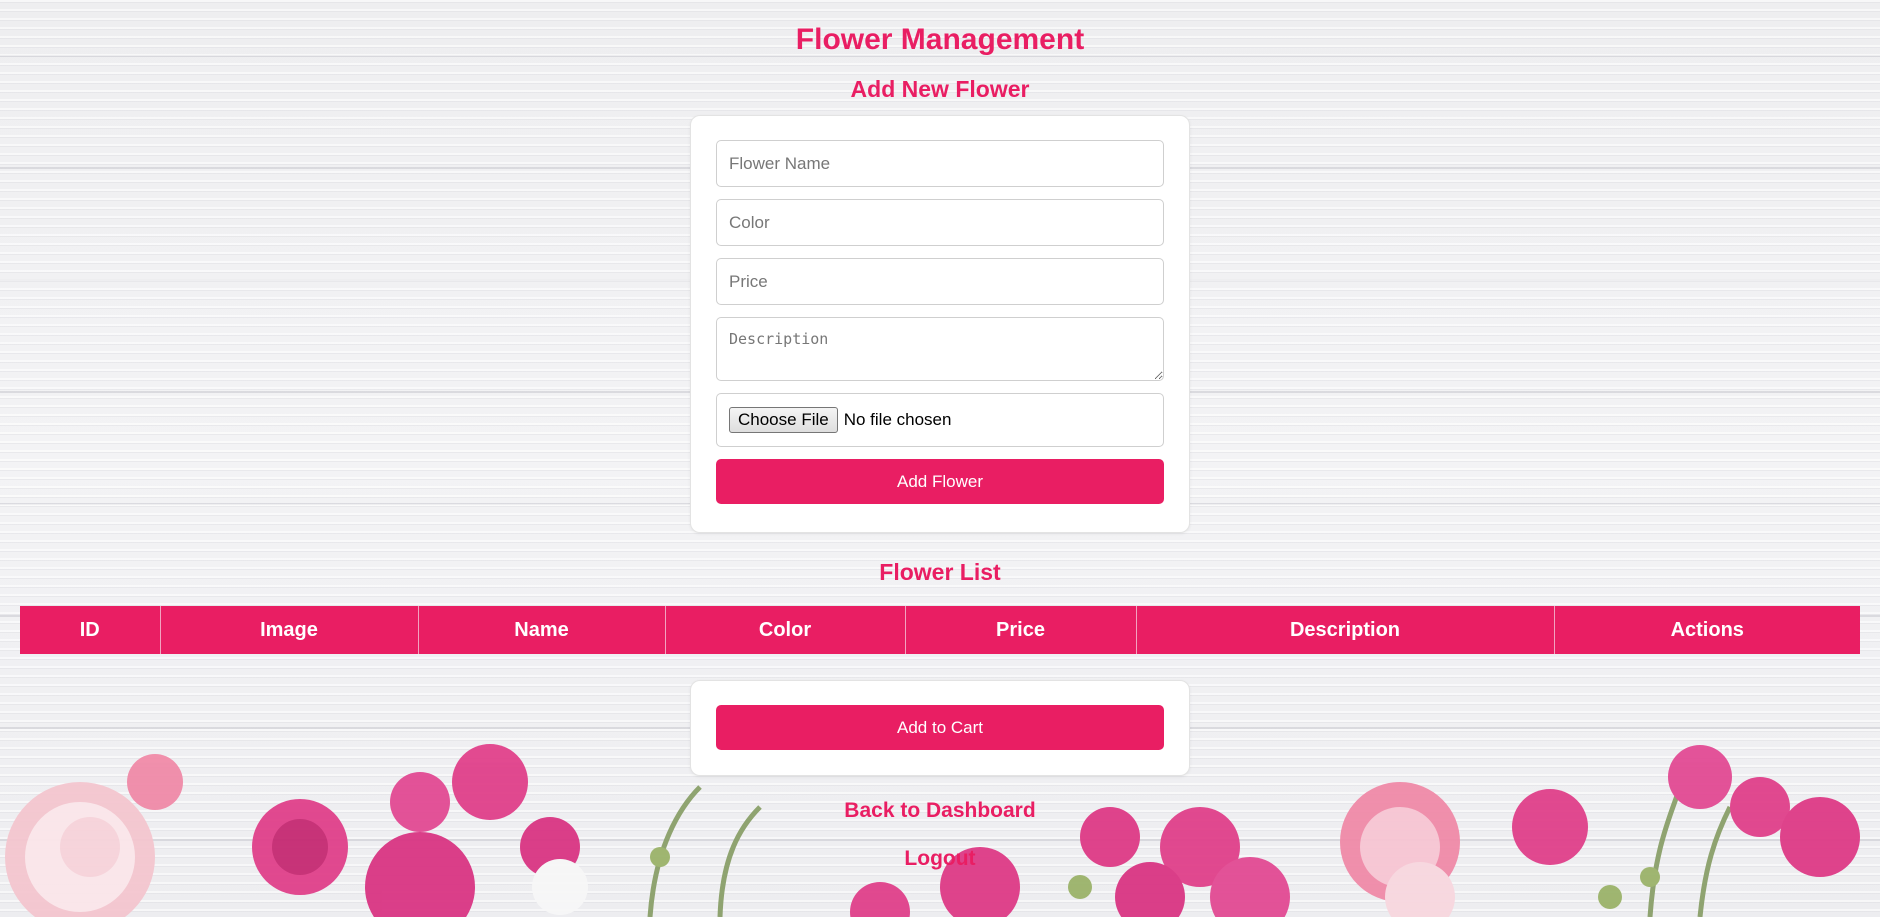 Image resolution: width=1880 pixels, height=917 pixels. I want to click on add-flower-form: Choose File No file chosen Add Flower, so click(940, 324).